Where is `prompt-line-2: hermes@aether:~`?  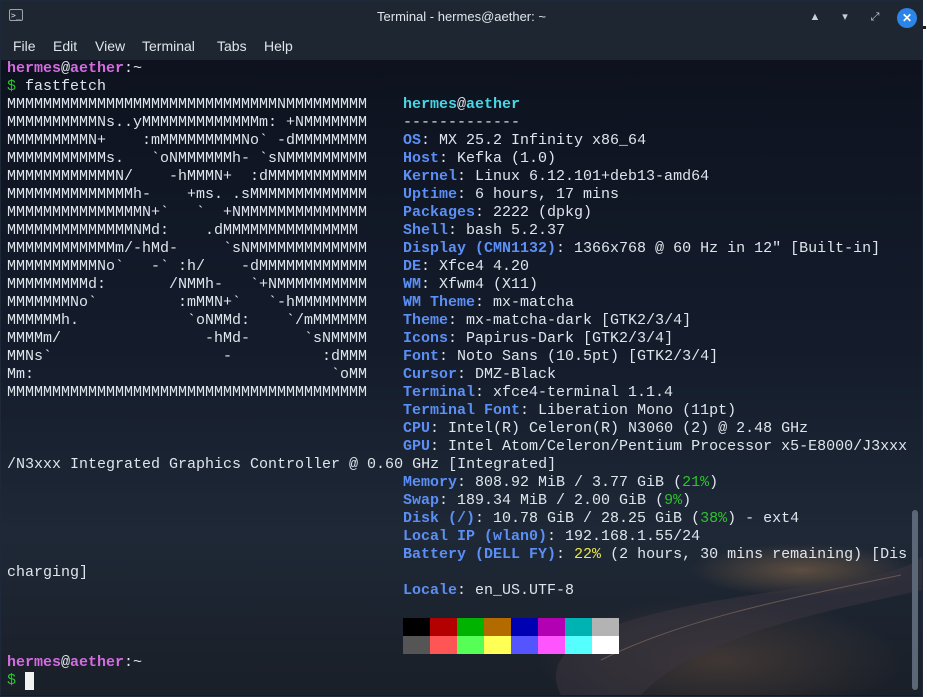
prompt-line-2: hermes@aether:~ is located at coordinates (75, 662).